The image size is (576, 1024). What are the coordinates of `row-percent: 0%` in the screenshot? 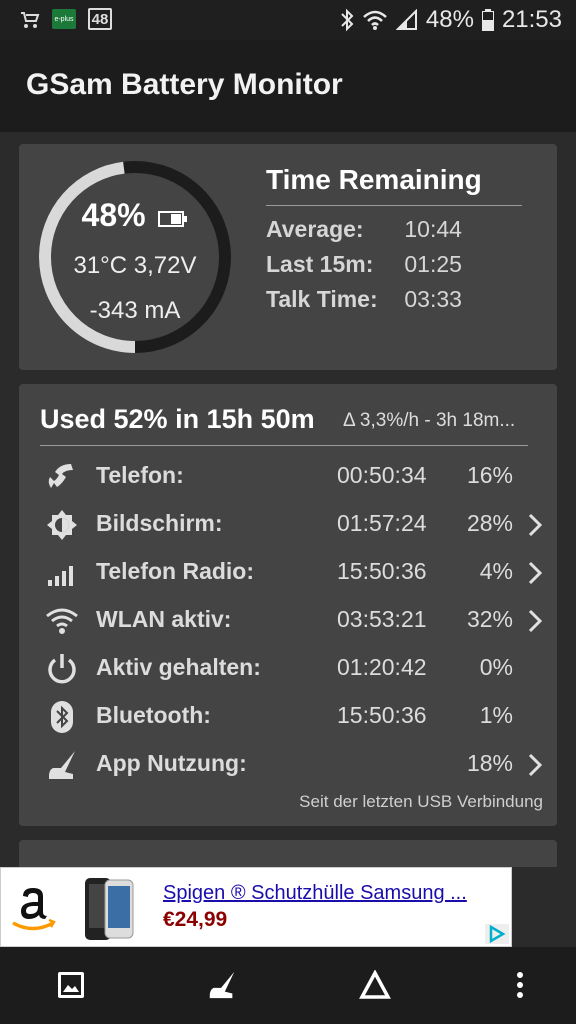 It's located at (496, 667).